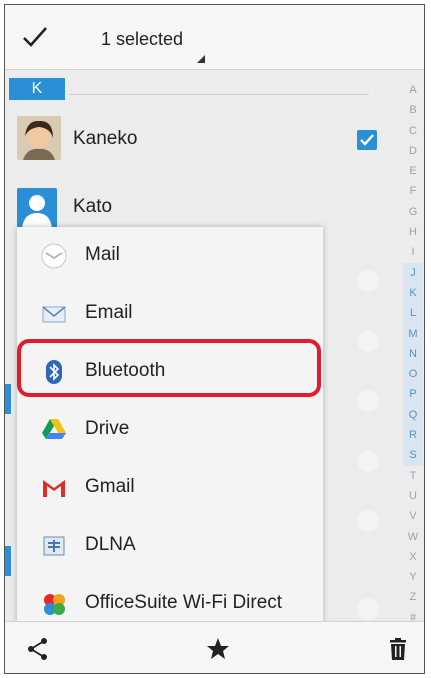  Describe the element at coordinates (413, 516) in the screenshot. I see `index-letter: V` at that location.